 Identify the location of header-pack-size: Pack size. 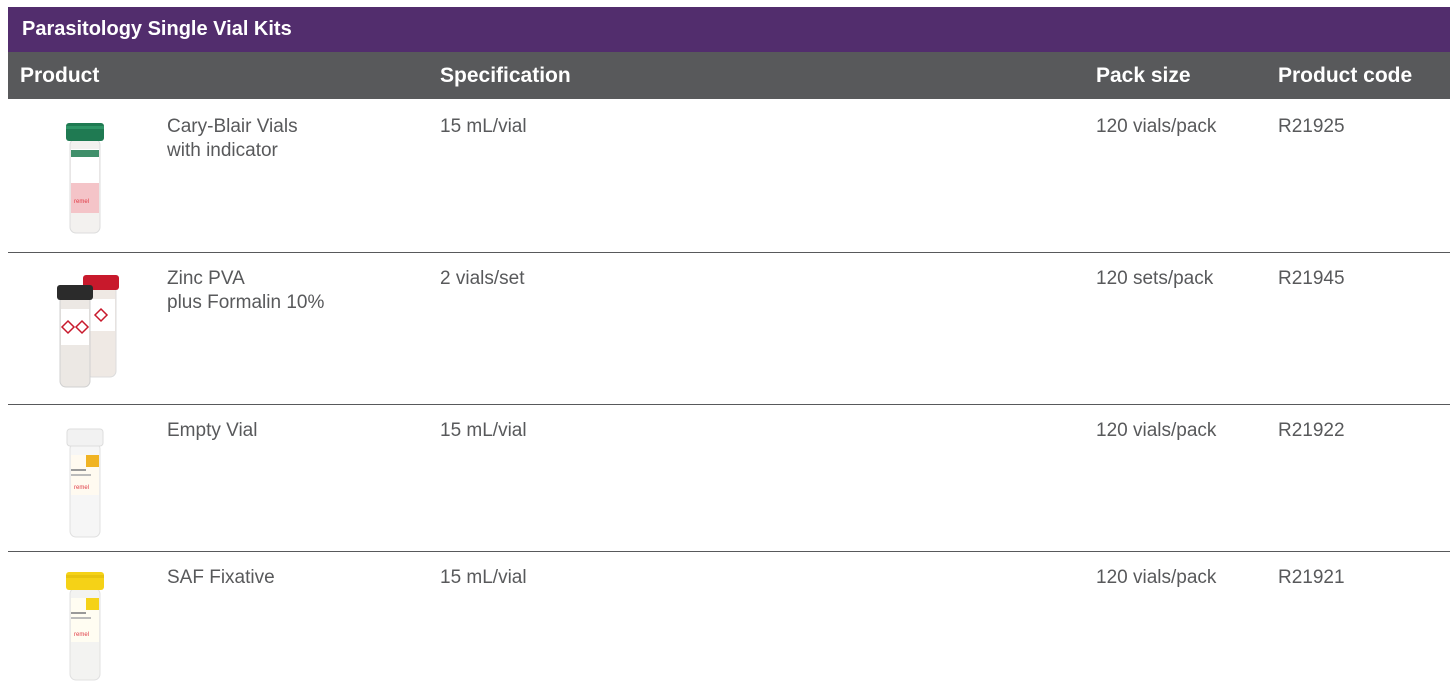
(1143, 75).